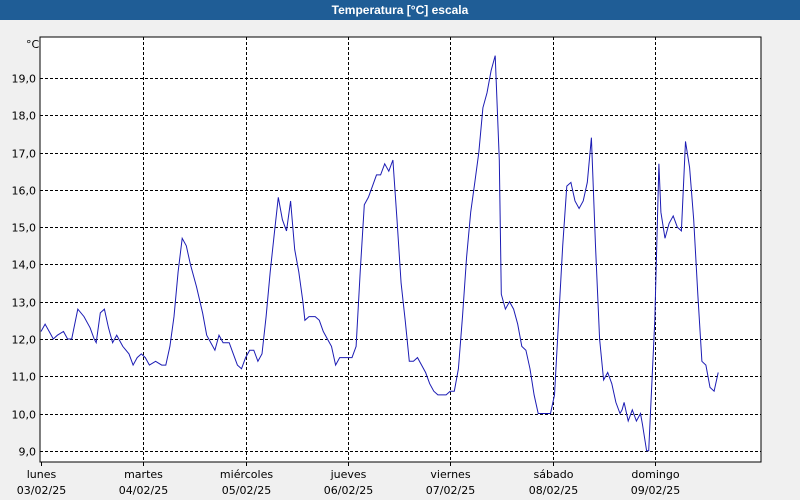  Describe the element at coordinates (24, 116) in the screenshot. I see `y-tick-label: 18,0` at that location.